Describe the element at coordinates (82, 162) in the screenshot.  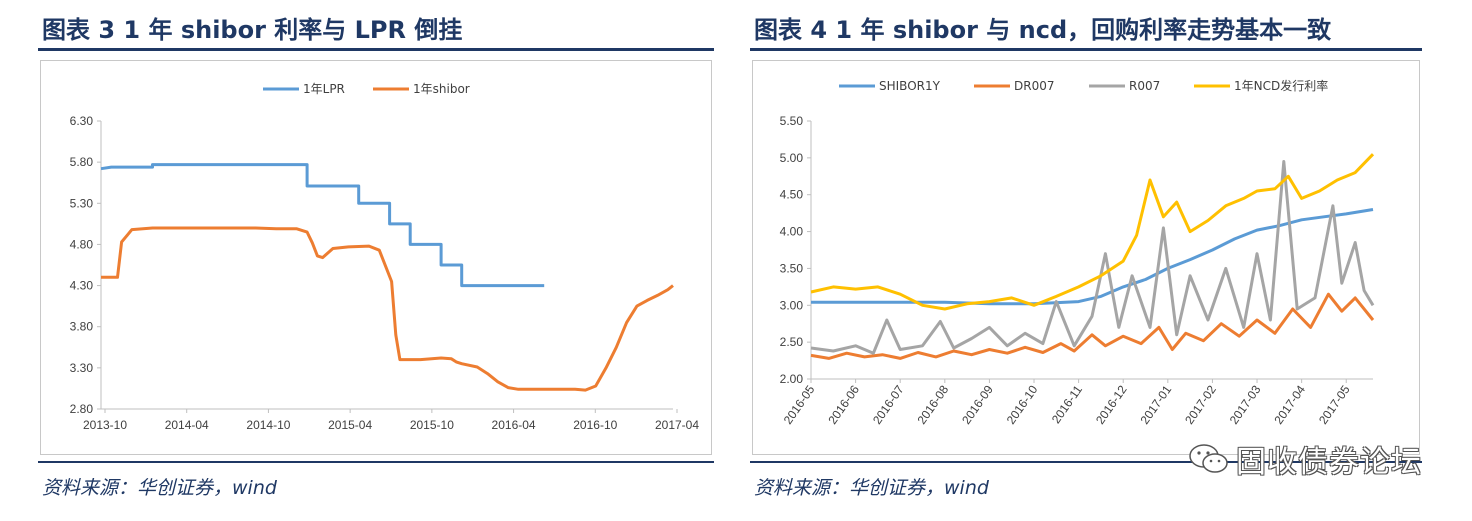
I see `y-tick-label: 5.80` at that location.